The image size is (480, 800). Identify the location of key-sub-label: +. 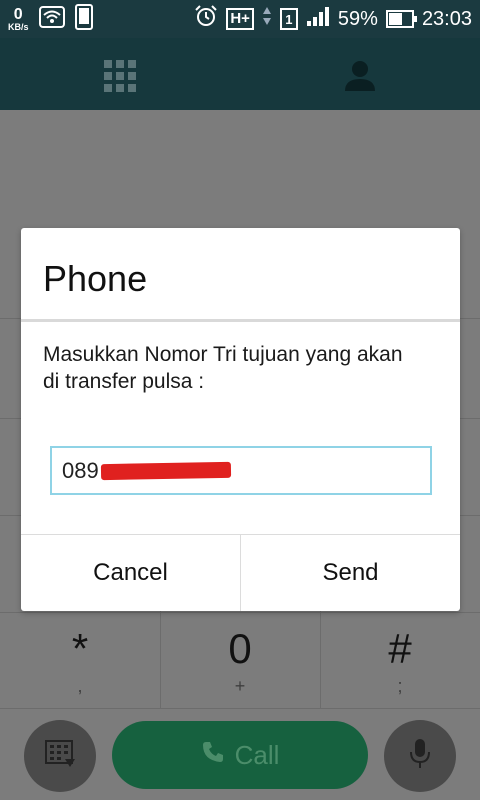
(240, 686).